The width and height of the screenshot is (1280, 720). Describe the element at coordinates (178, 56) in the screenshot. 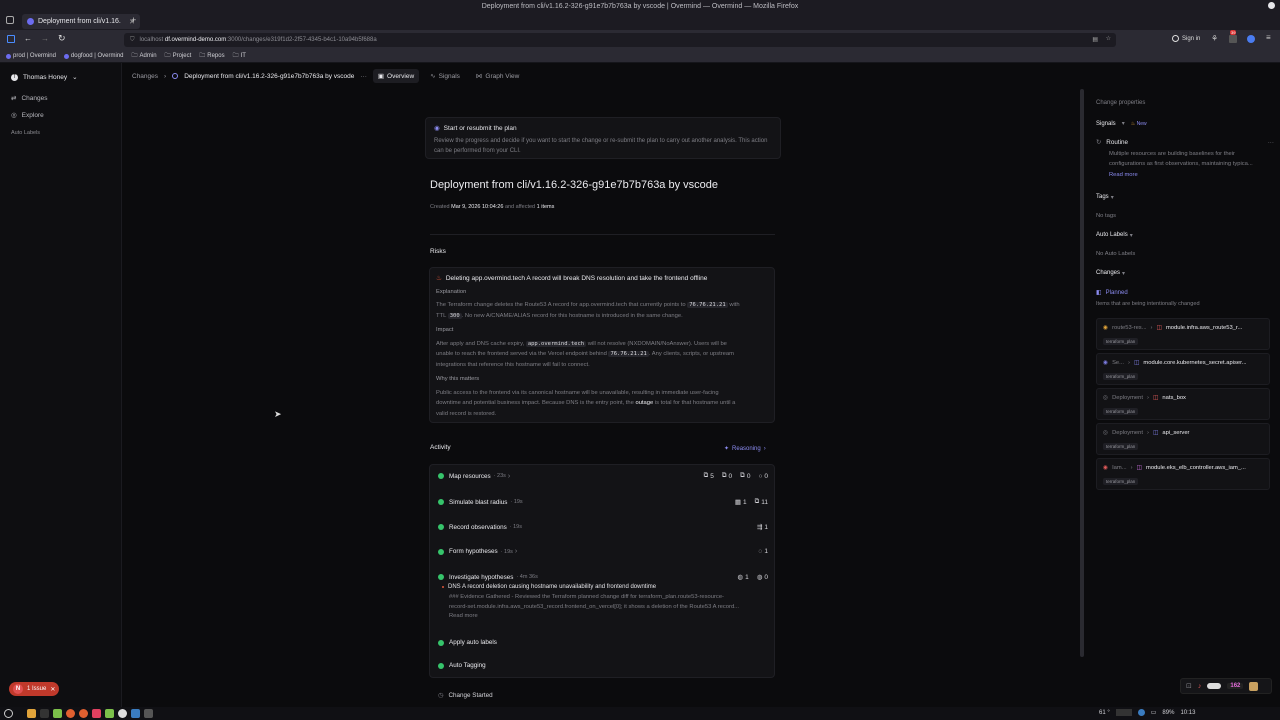

I see `bookmark-project: 🗀 Project` at that location.